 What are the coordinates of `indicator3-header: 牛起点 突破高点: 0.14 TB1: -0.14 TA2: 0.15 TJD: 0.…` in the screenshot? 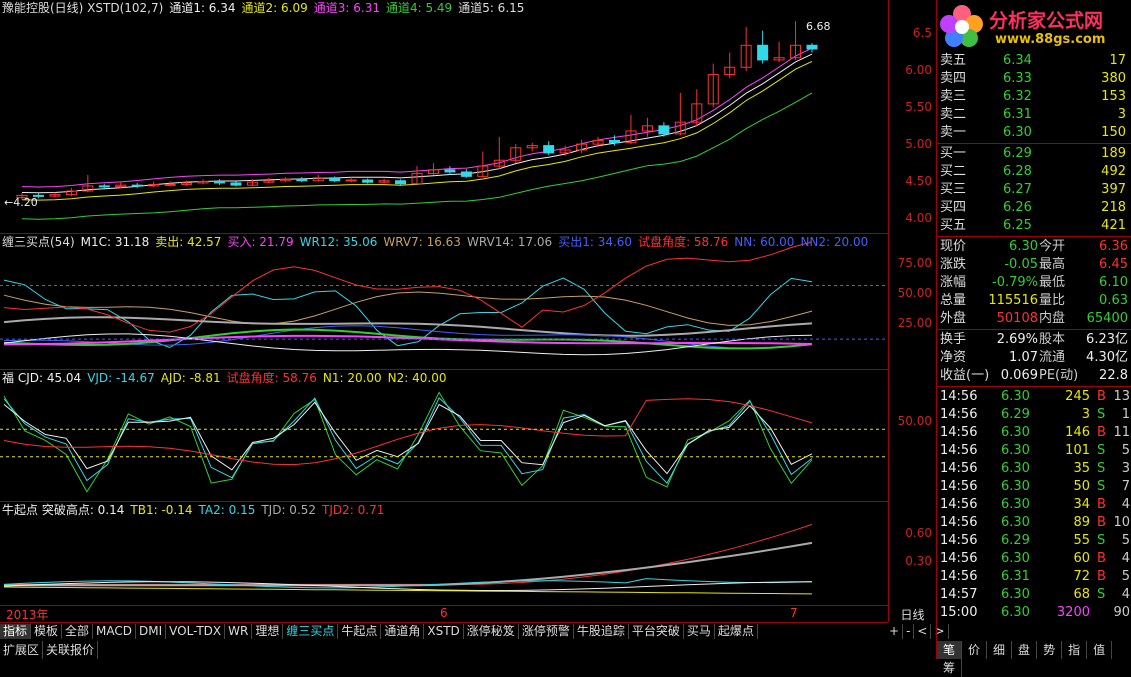 It's located at (196, 510).